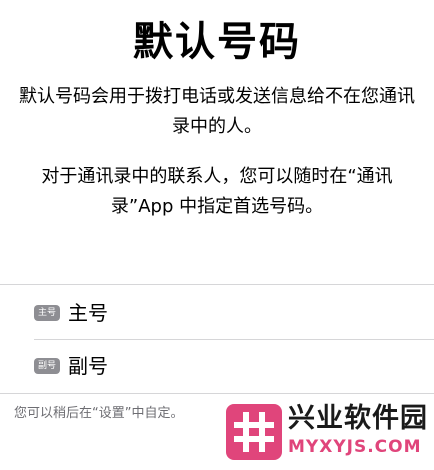 The width and height of the screenshot is (434, 470). I want to click on line-option-primary: 主号 主号, so click(217, 313).